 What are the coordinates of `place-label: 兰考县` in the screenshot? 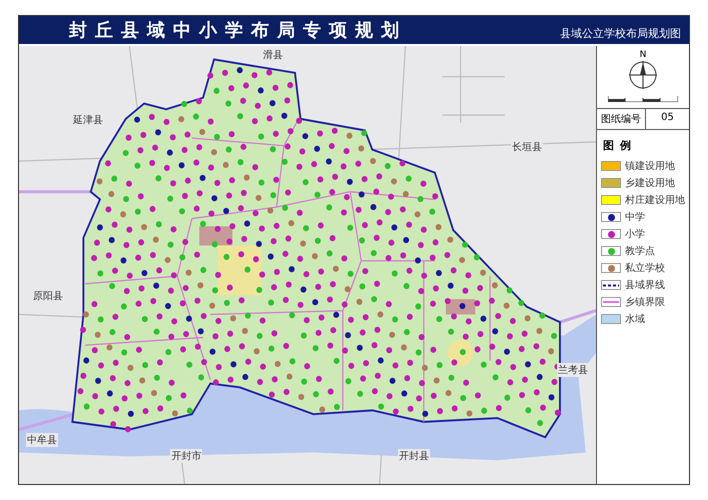 It's located at (572, 370).